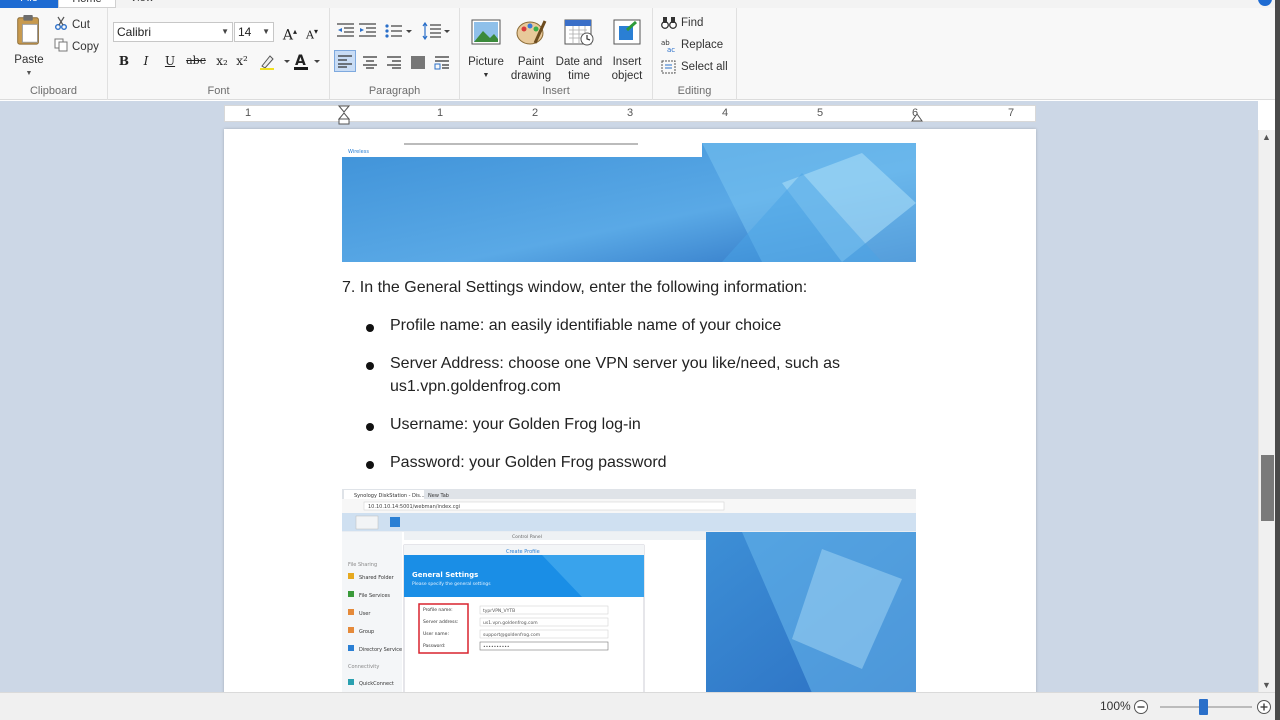 The width and height of the screenshot is (1280, 720). Describe the element at coordinates (531, 76) in the screenshot. I see `paint-drawing-label-2: drawing` at that location.